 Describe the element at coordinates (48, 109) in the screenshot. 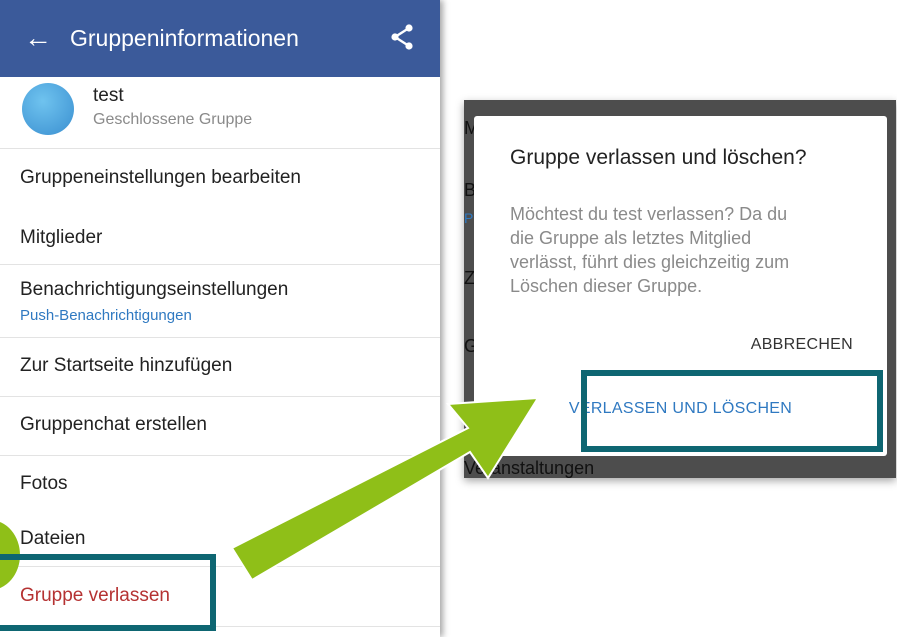

I see `avatar` at that location.